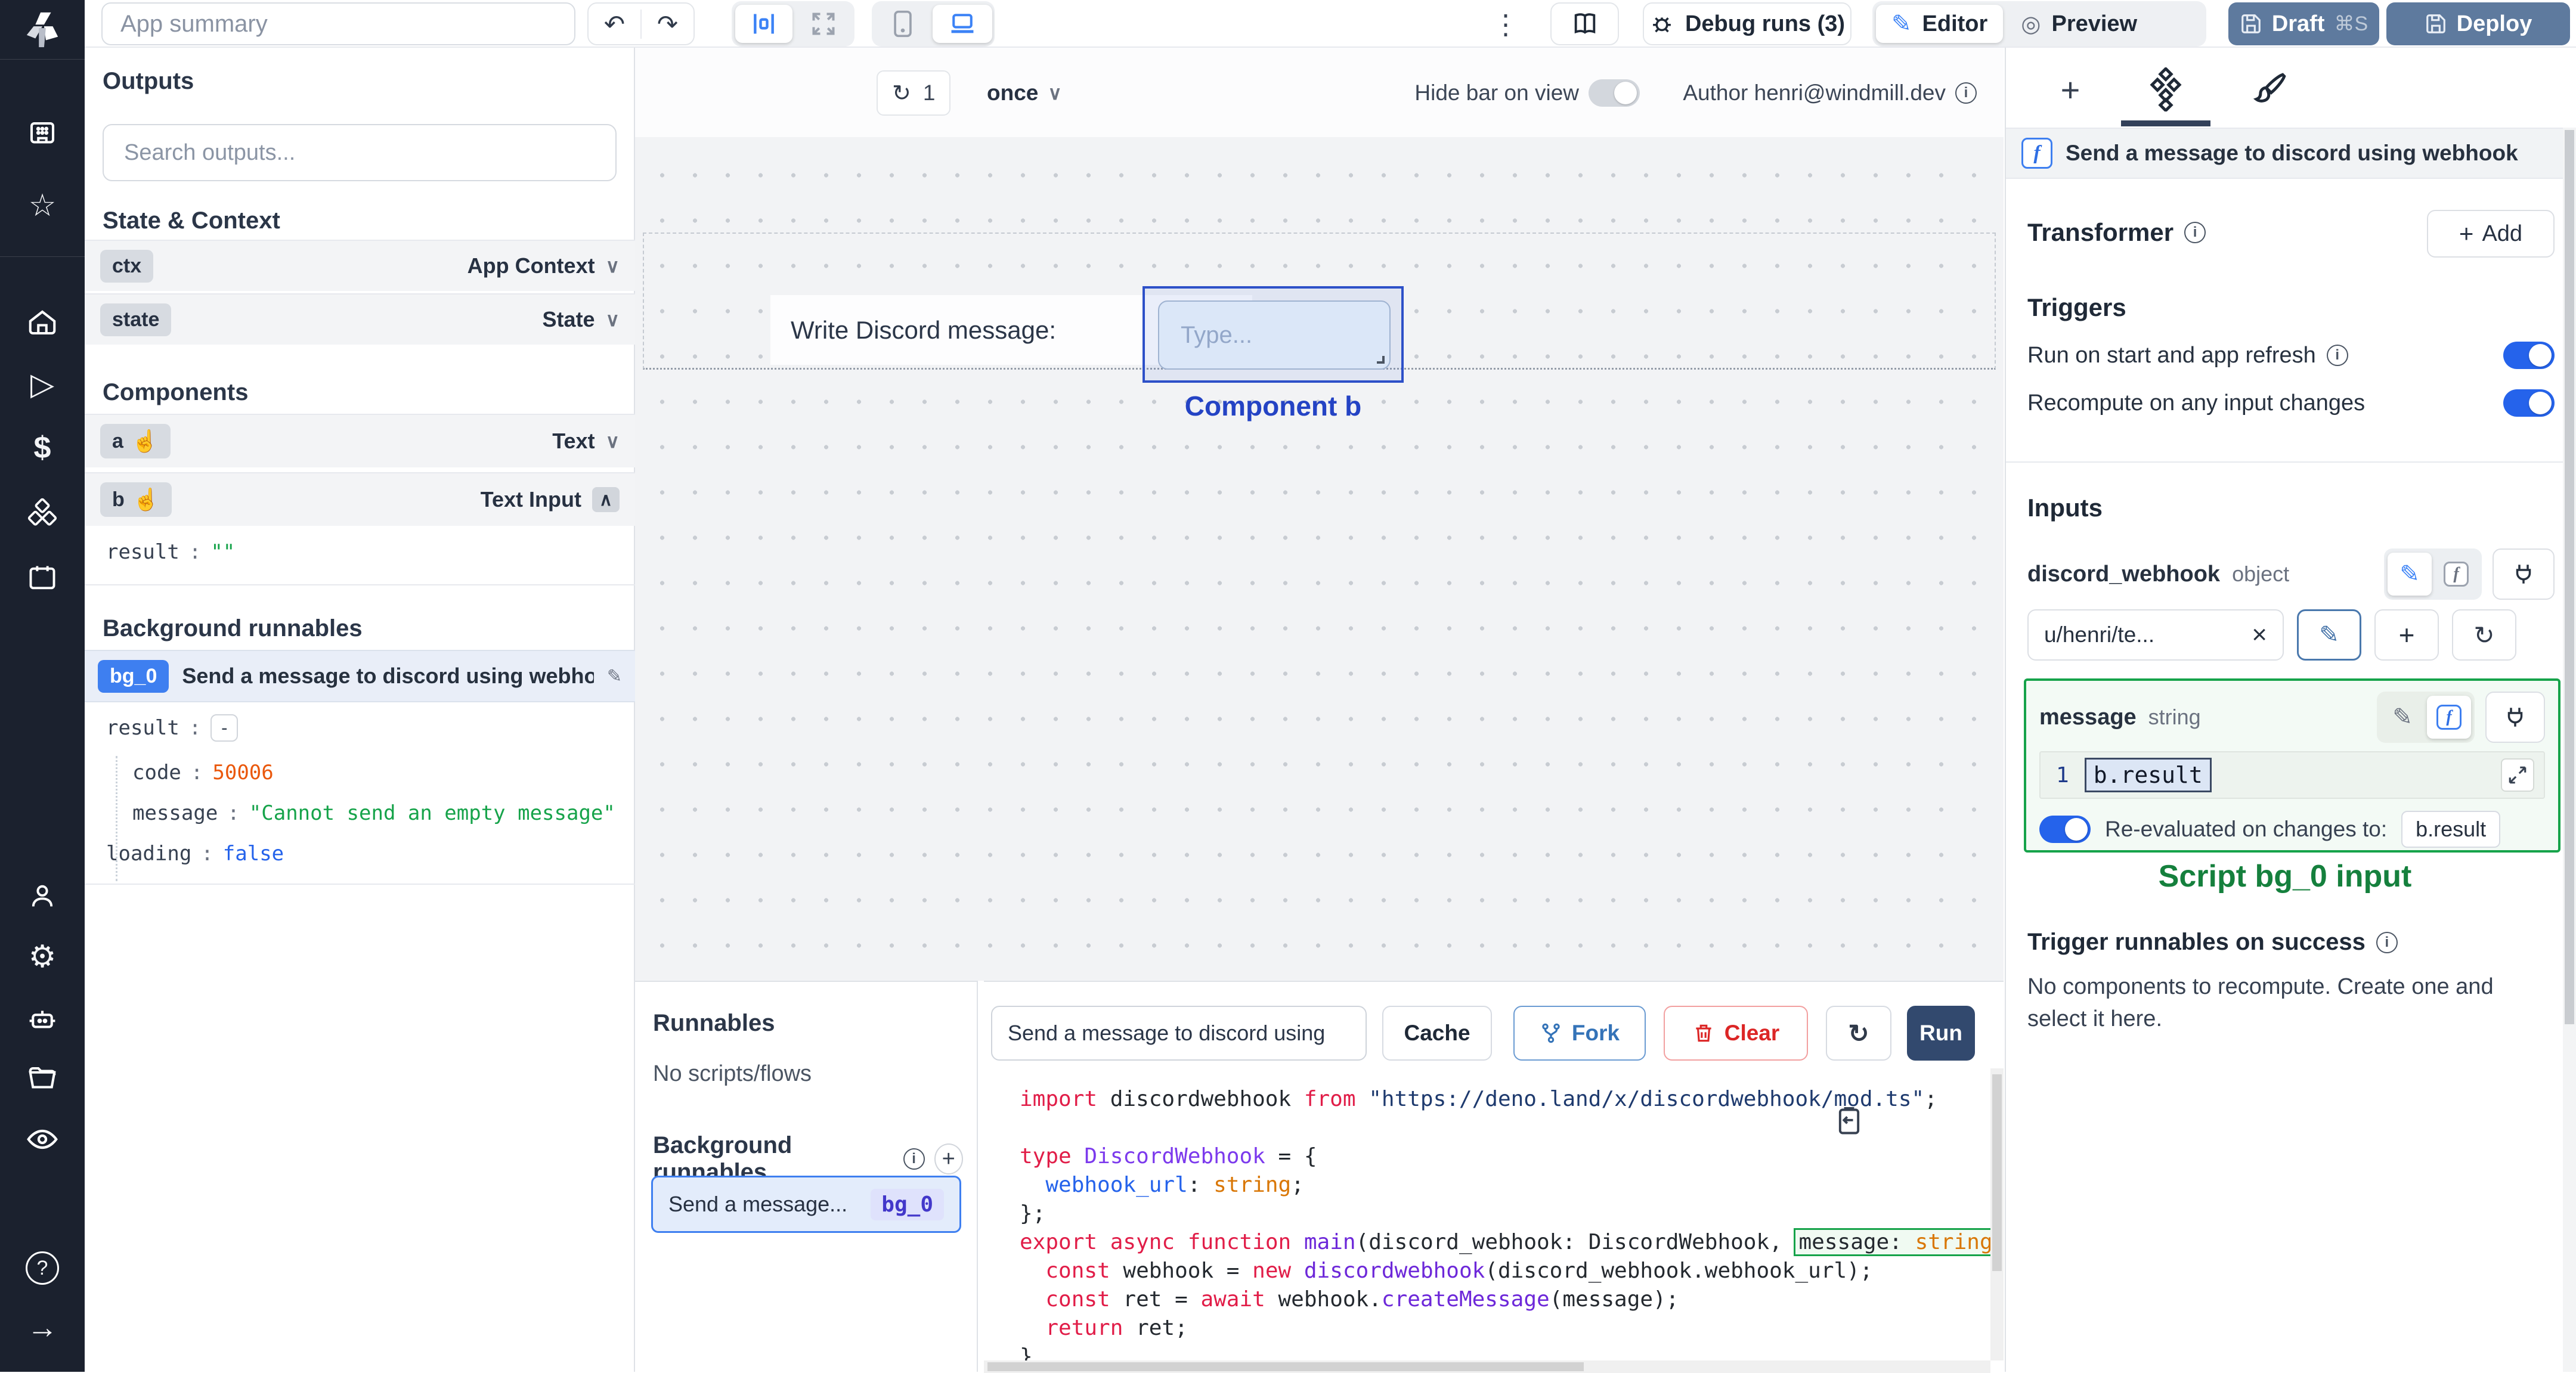 This screenshot has height=1373, width=2576. What do you see at coordinates (43, 1019) in the screenshot?
I see `workers-robot-icon` at bounding box center [43, 1019].